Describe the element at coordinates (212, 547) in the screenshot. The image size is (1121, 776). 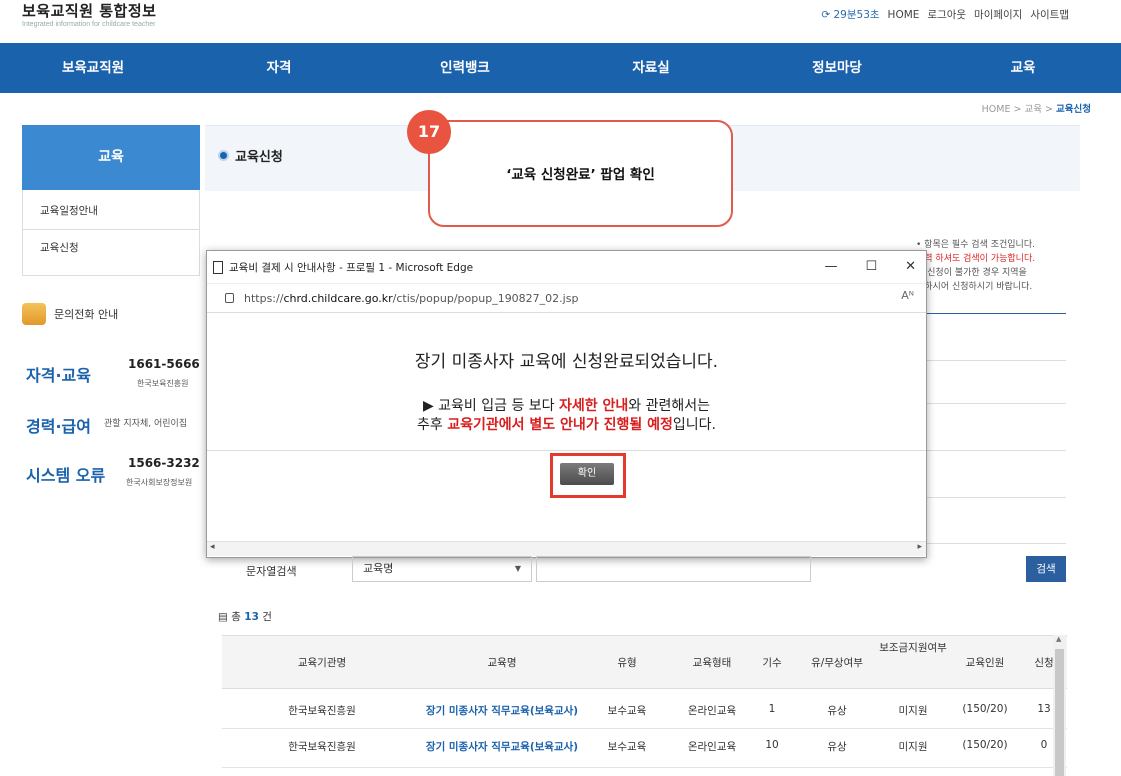
I see `scroll-left-icon: ◂` at that location.